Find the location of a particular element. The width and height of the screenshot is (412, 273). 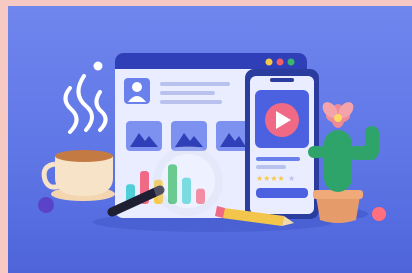

ball-left is located at coordinates (46, 205).